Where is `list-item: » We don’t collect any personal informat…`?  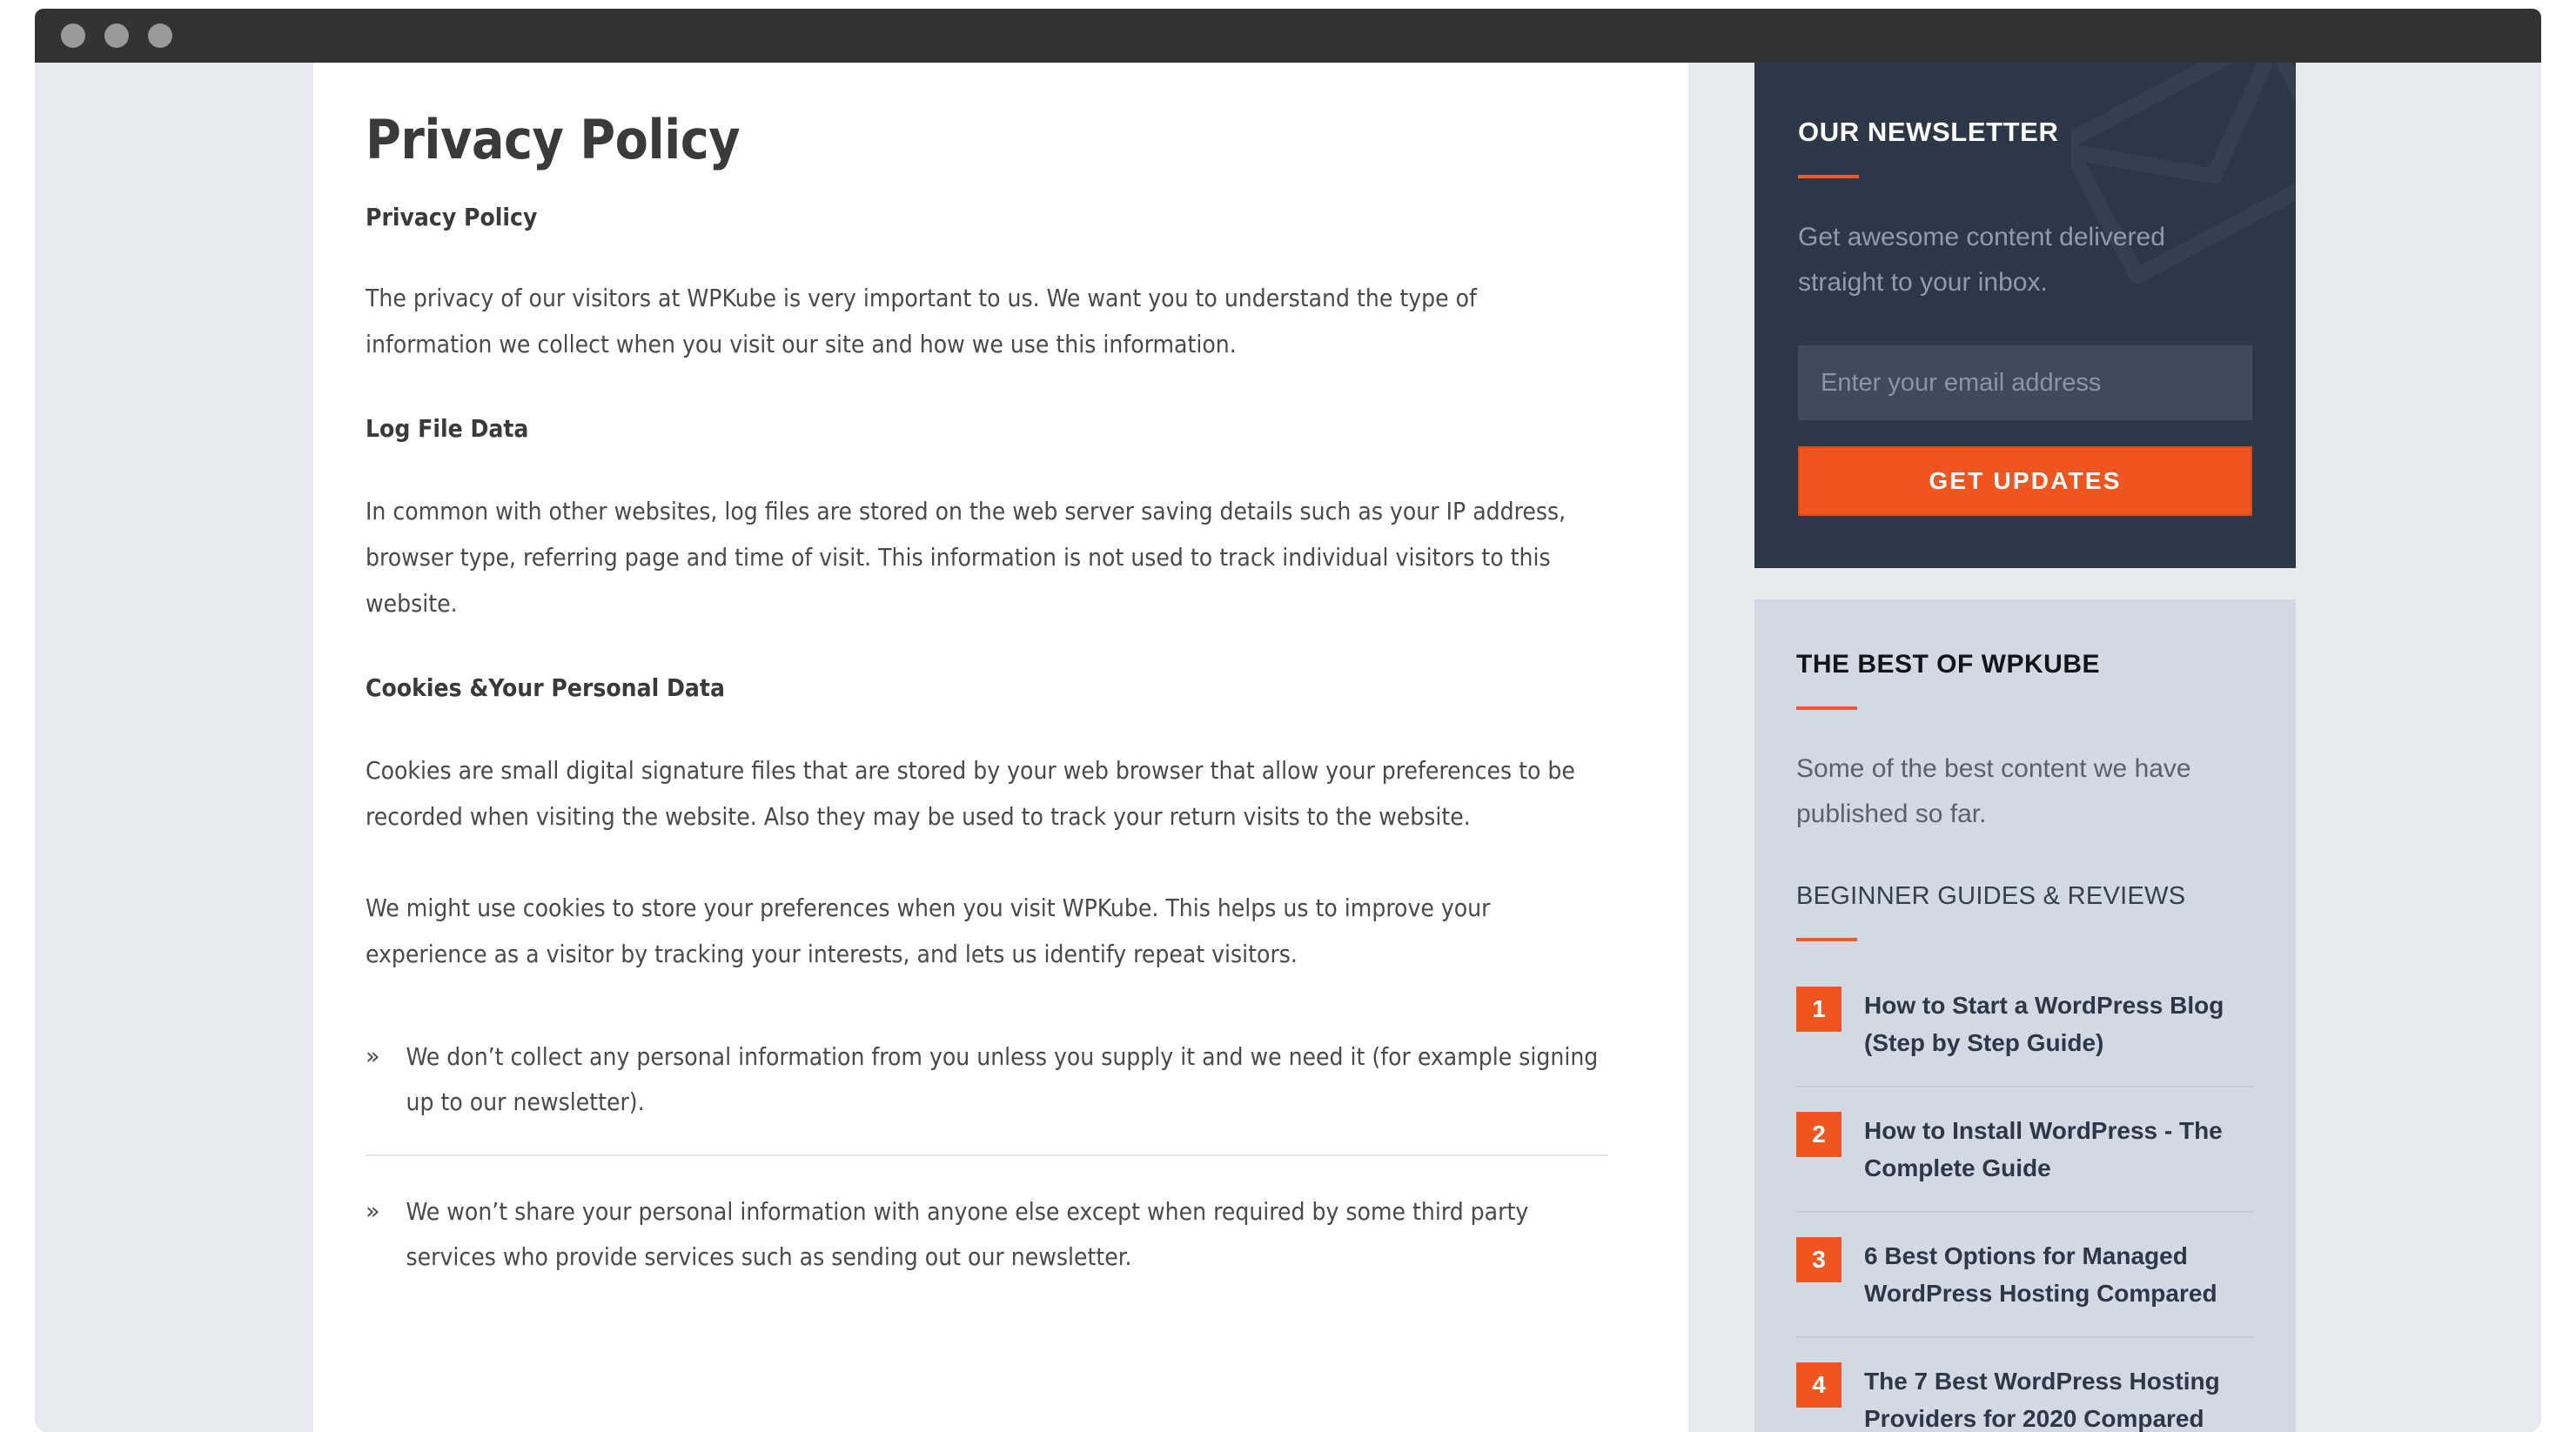
list-item: » We don’t collect any personal informat… is located at coordinates (987, 1095).